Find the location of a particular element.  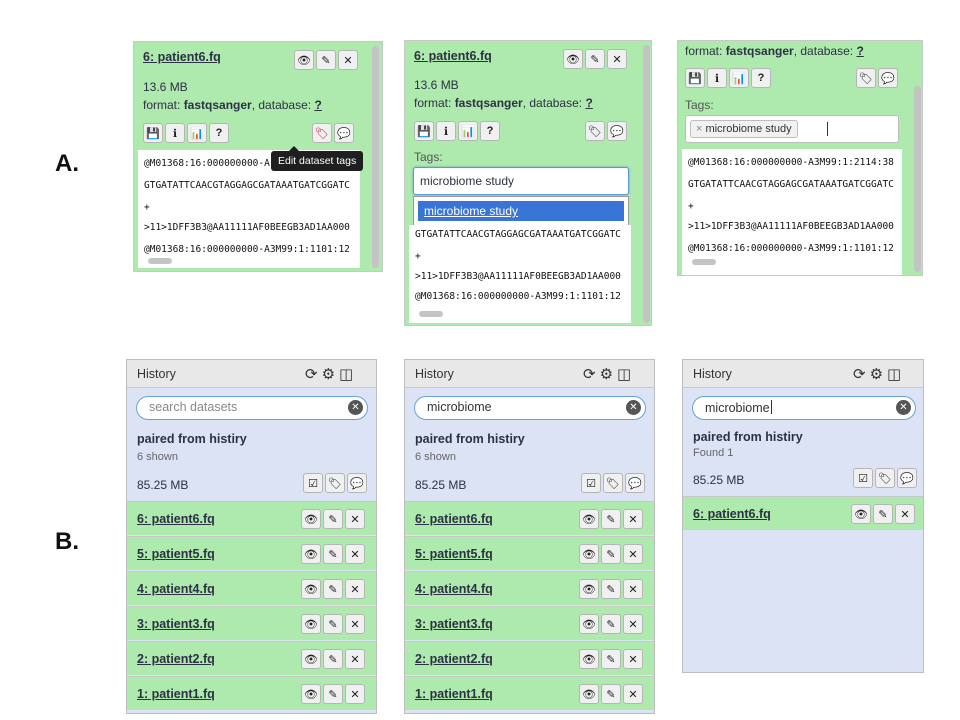

vertical-scrollbar is located at coordinates (375, 157).